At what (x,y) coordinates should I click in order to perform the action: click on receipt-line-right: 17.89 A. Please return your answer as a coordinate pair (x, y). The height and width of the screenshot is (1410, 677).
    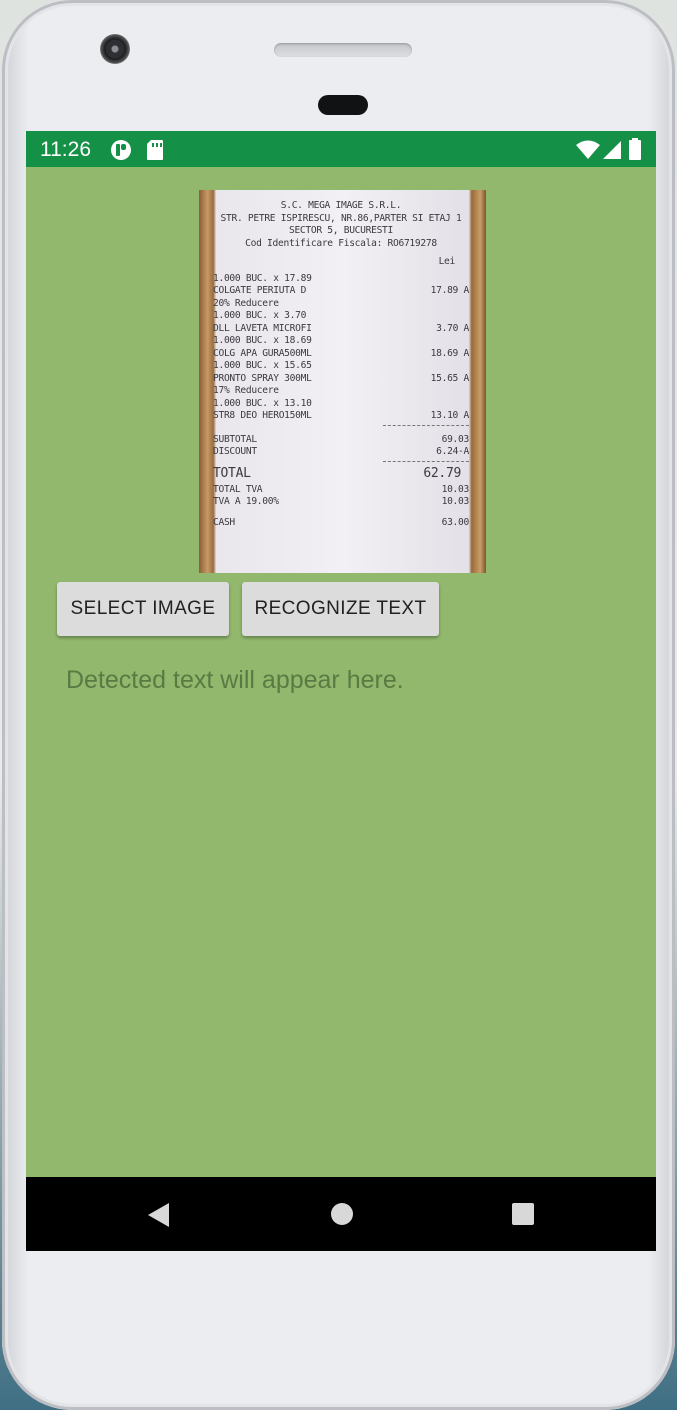
    Looking at the image, I should click on (450, 290).